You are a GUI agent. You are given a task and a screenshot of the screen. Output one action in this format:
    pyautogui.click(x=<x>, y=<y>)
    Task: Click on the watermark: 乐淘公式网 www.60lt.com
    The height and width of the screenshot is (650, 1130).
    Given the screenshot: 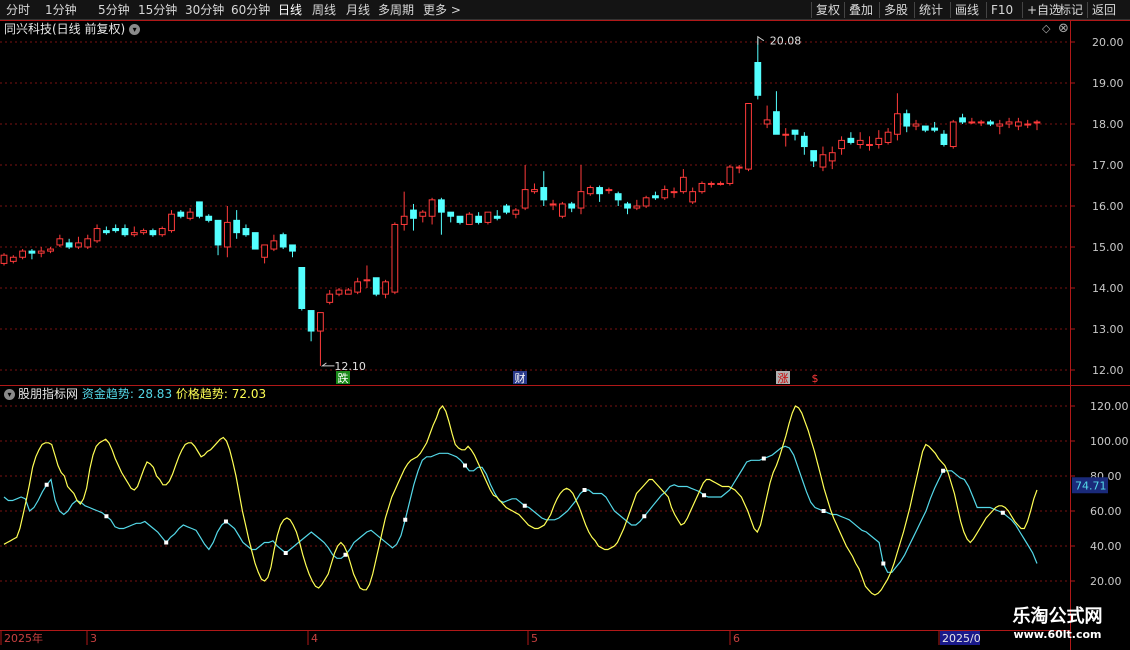 What is the action you would take?
    pyautogui.click(x=1057, y=624)
    